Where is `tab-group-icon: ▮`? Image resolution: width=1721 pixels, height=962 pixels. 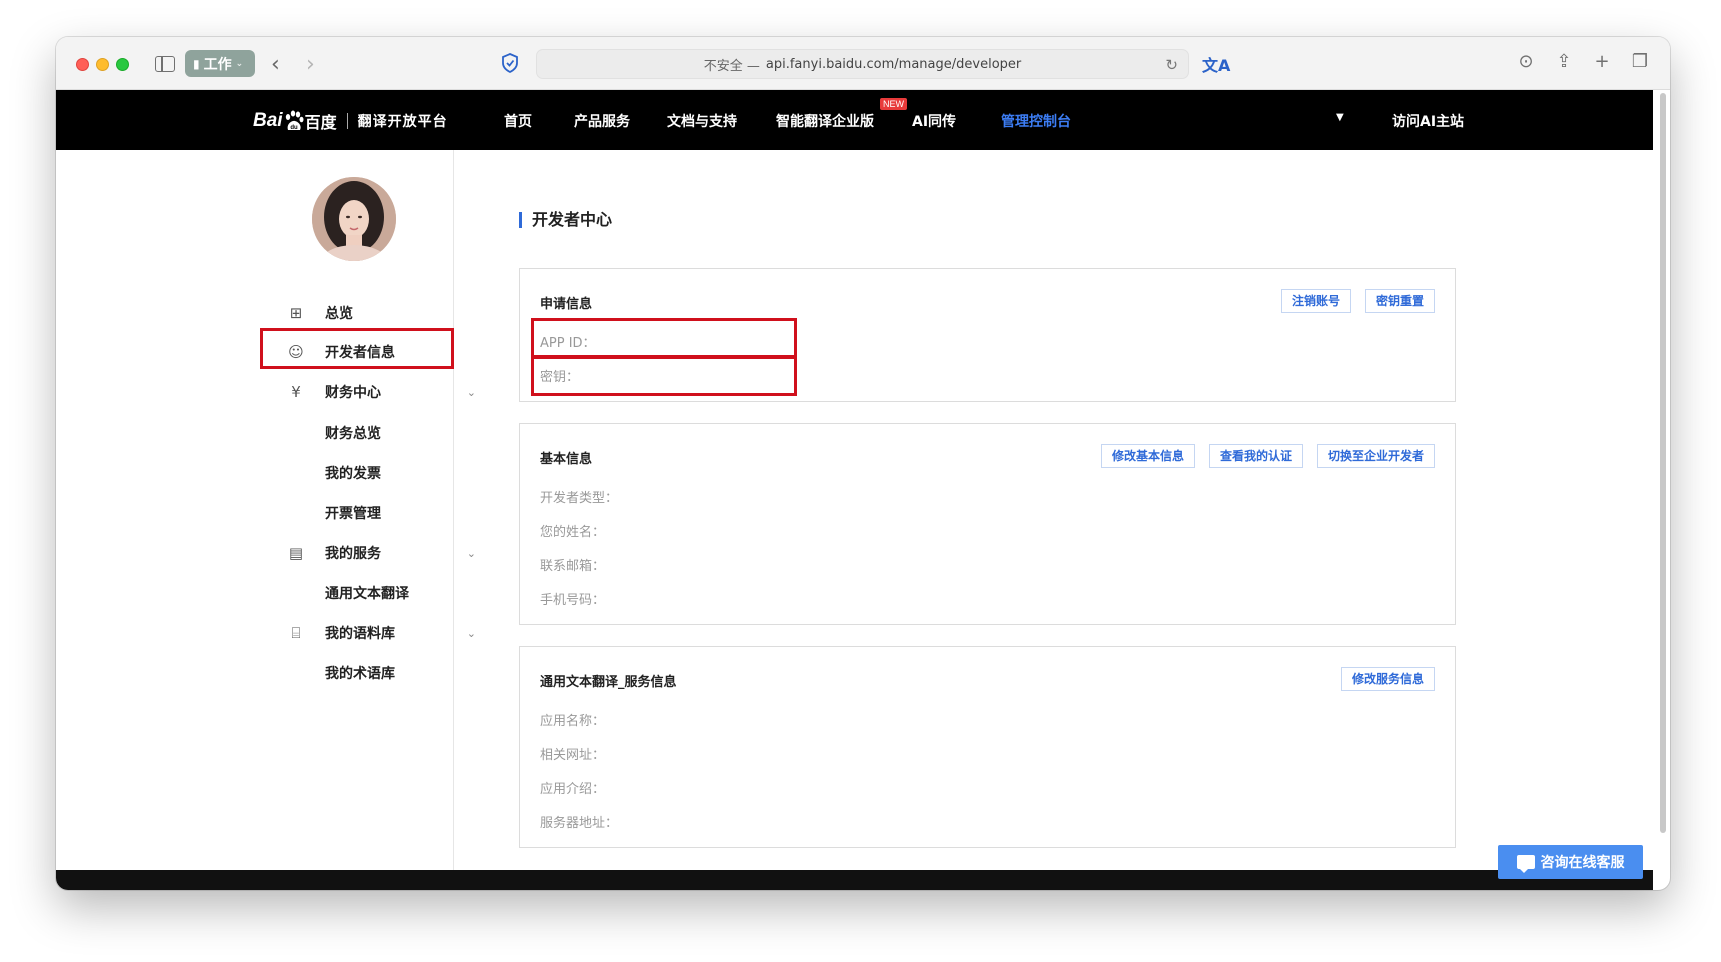
tab-group-icon: ▮ is located at coordinates (196, 63).